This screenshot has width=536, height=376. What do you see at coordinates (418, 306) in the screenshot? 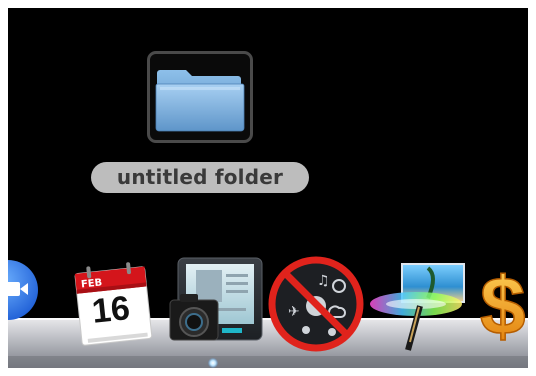
I see `front-row-icon` at bounding box center [418, 306].